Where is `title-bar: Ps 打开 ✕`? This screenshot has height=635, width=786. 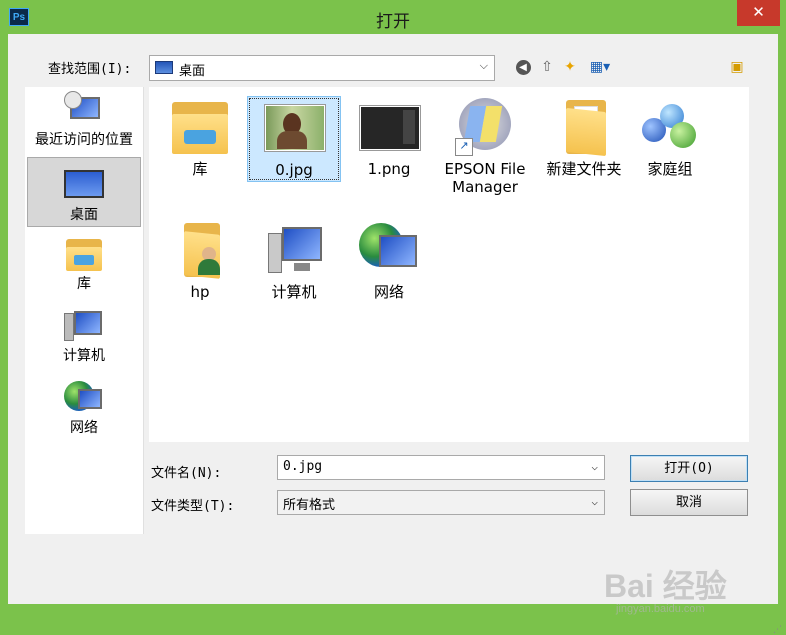
title-bar: Ps 打开 ✕ is located at coordinates (393, 17).